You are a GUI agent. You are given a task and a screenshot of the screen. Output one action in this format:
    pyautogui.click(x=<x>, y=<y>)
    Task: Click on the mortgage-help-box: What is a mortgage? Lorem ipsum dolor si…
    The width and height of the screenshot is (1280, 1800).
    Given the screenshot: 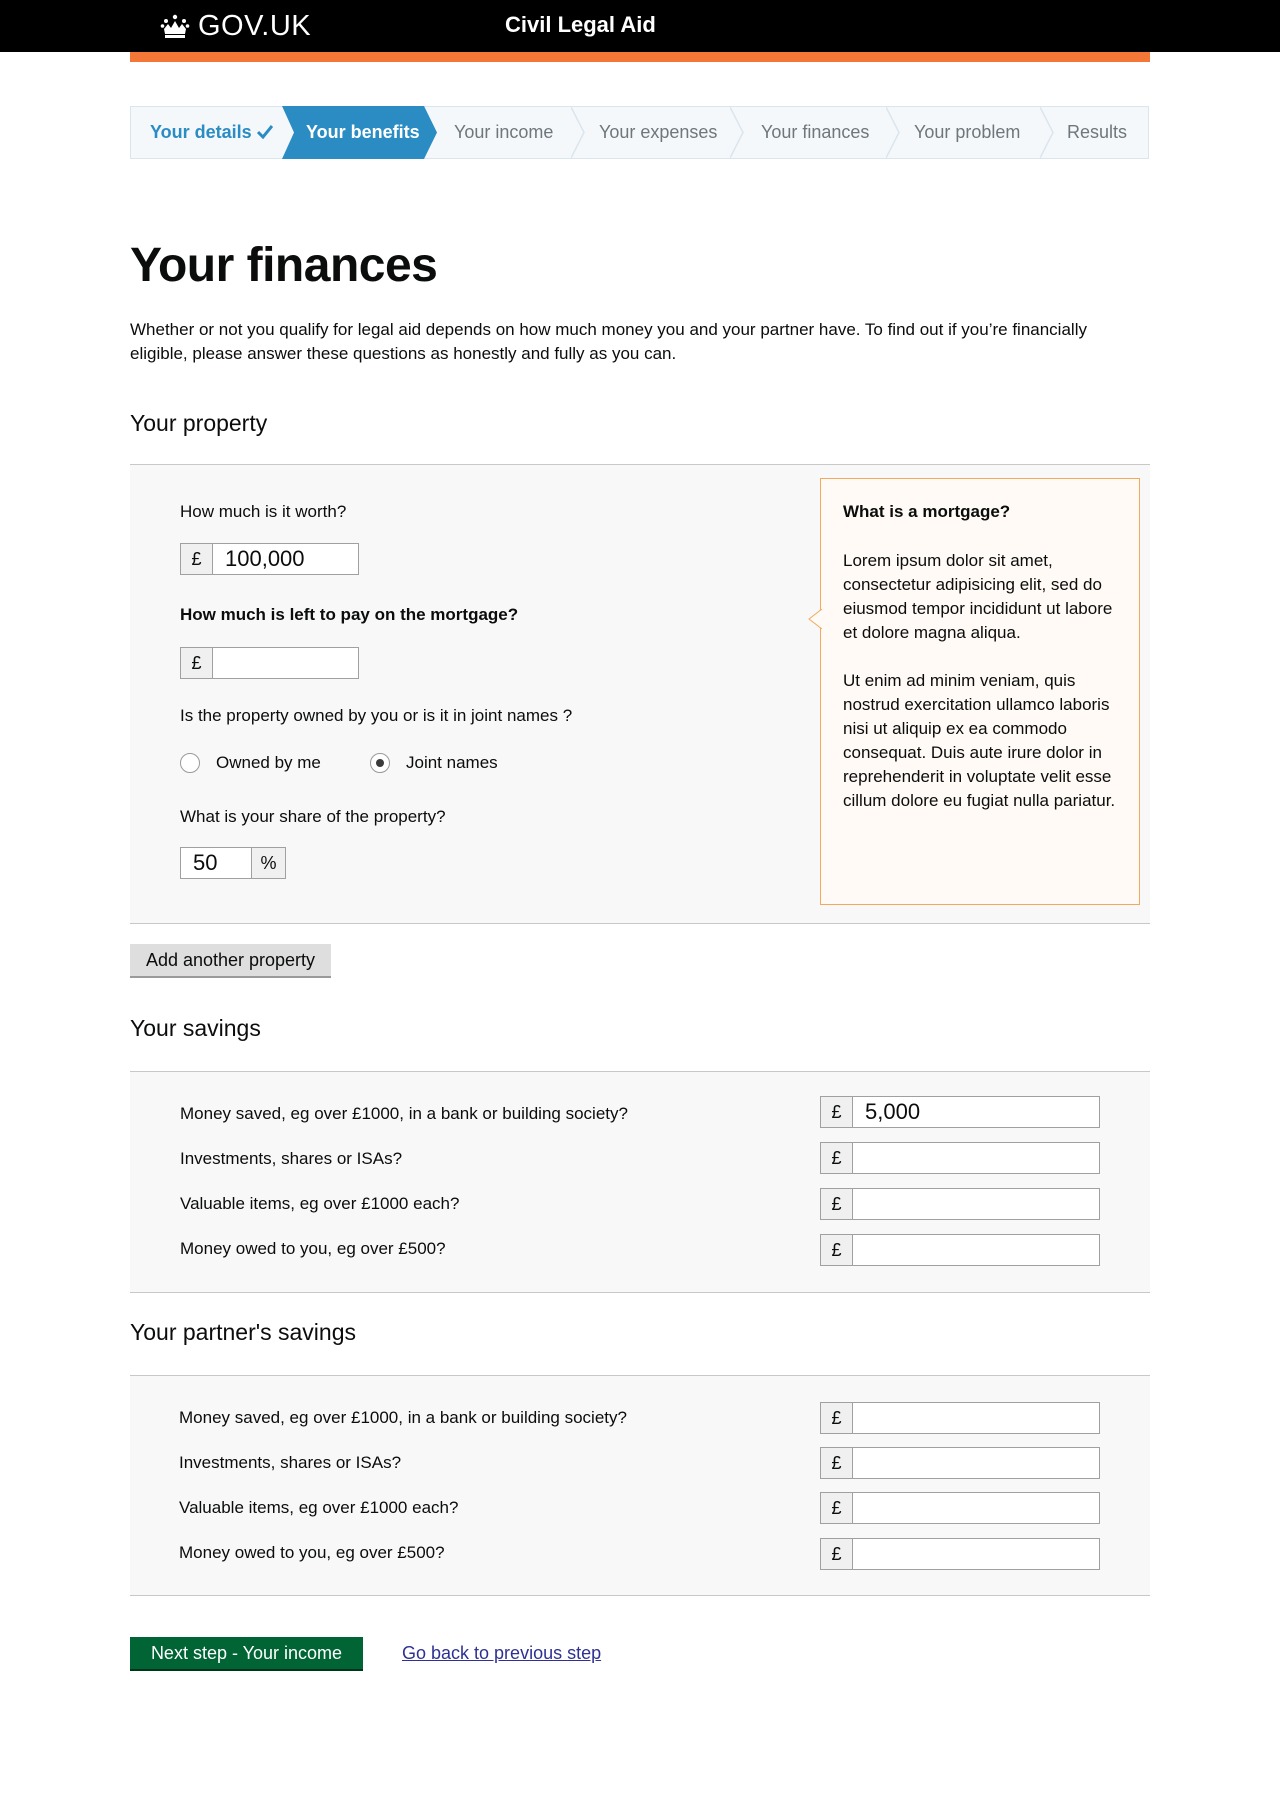 What is the action you would take?
    pyautogui.click(x=974, y=691)
    